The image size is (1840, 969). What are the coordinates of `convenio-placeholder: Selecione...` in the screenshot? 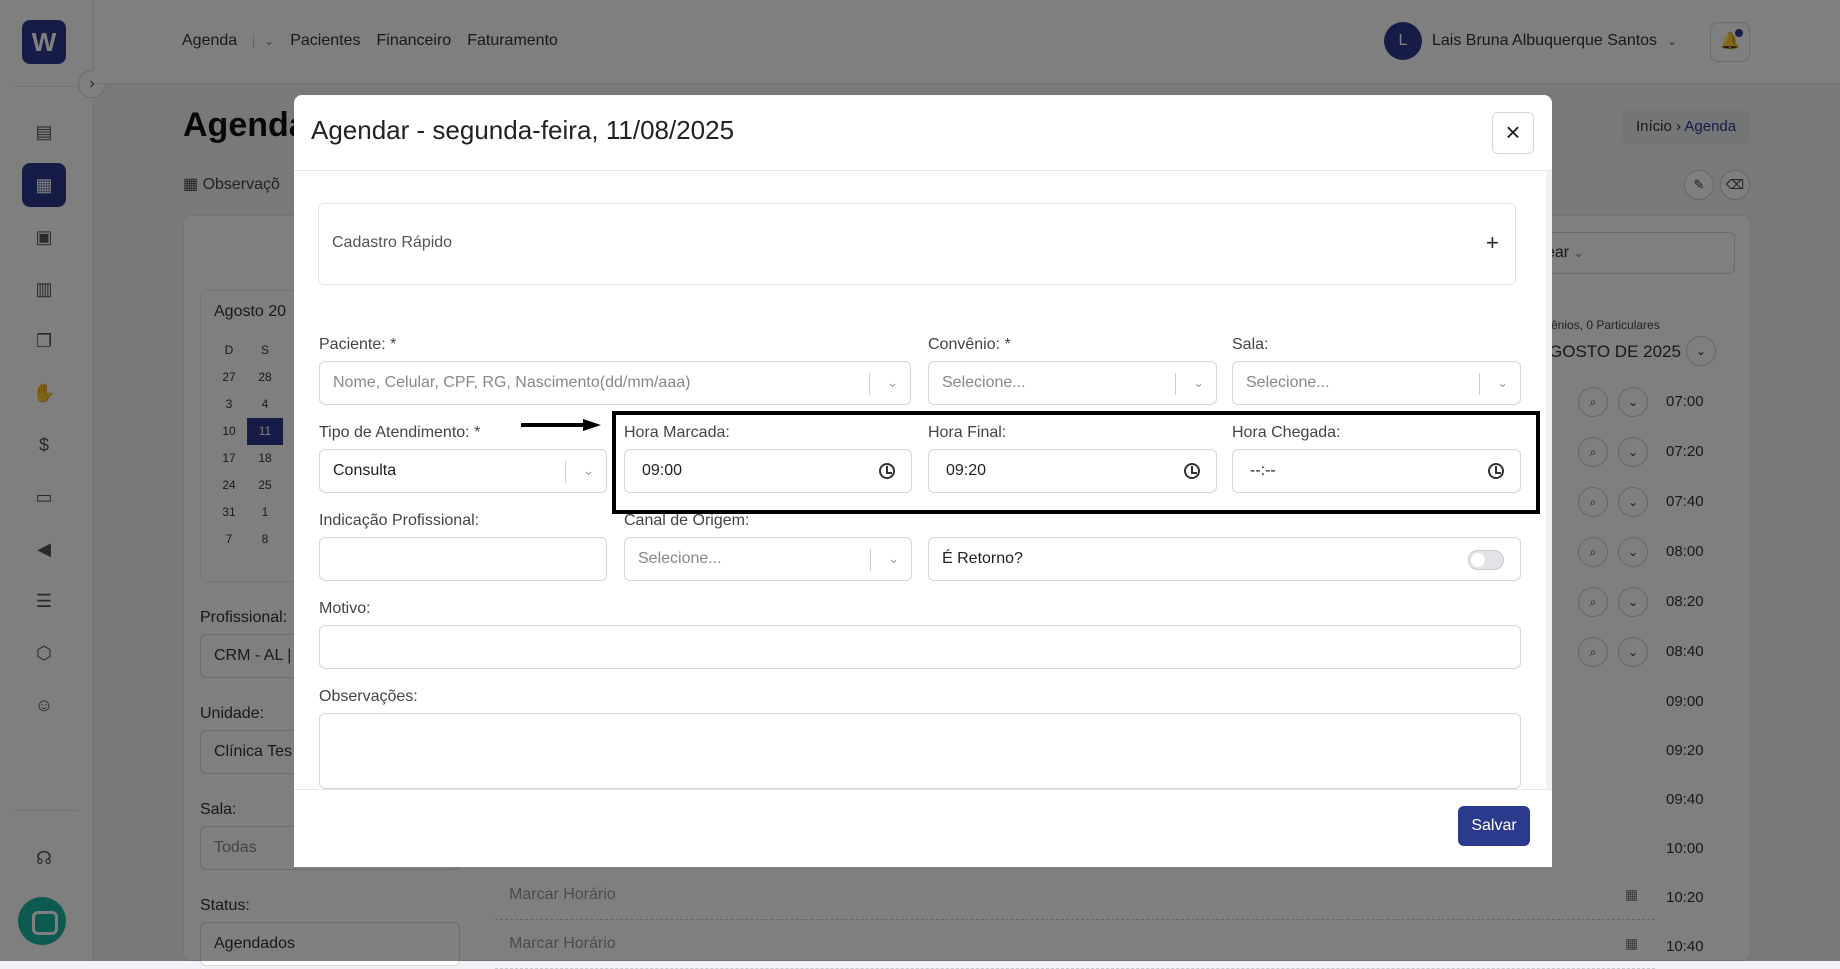 It's located at (984, 382).